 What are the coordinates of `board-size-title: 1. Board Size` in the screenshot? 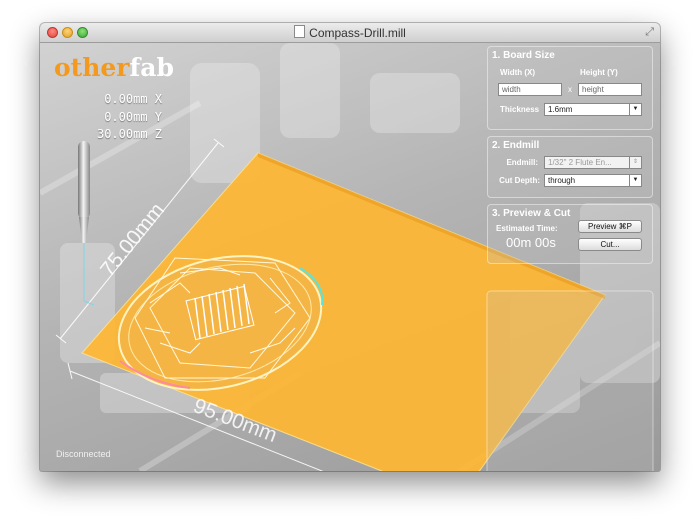 It's located at (523, 55).